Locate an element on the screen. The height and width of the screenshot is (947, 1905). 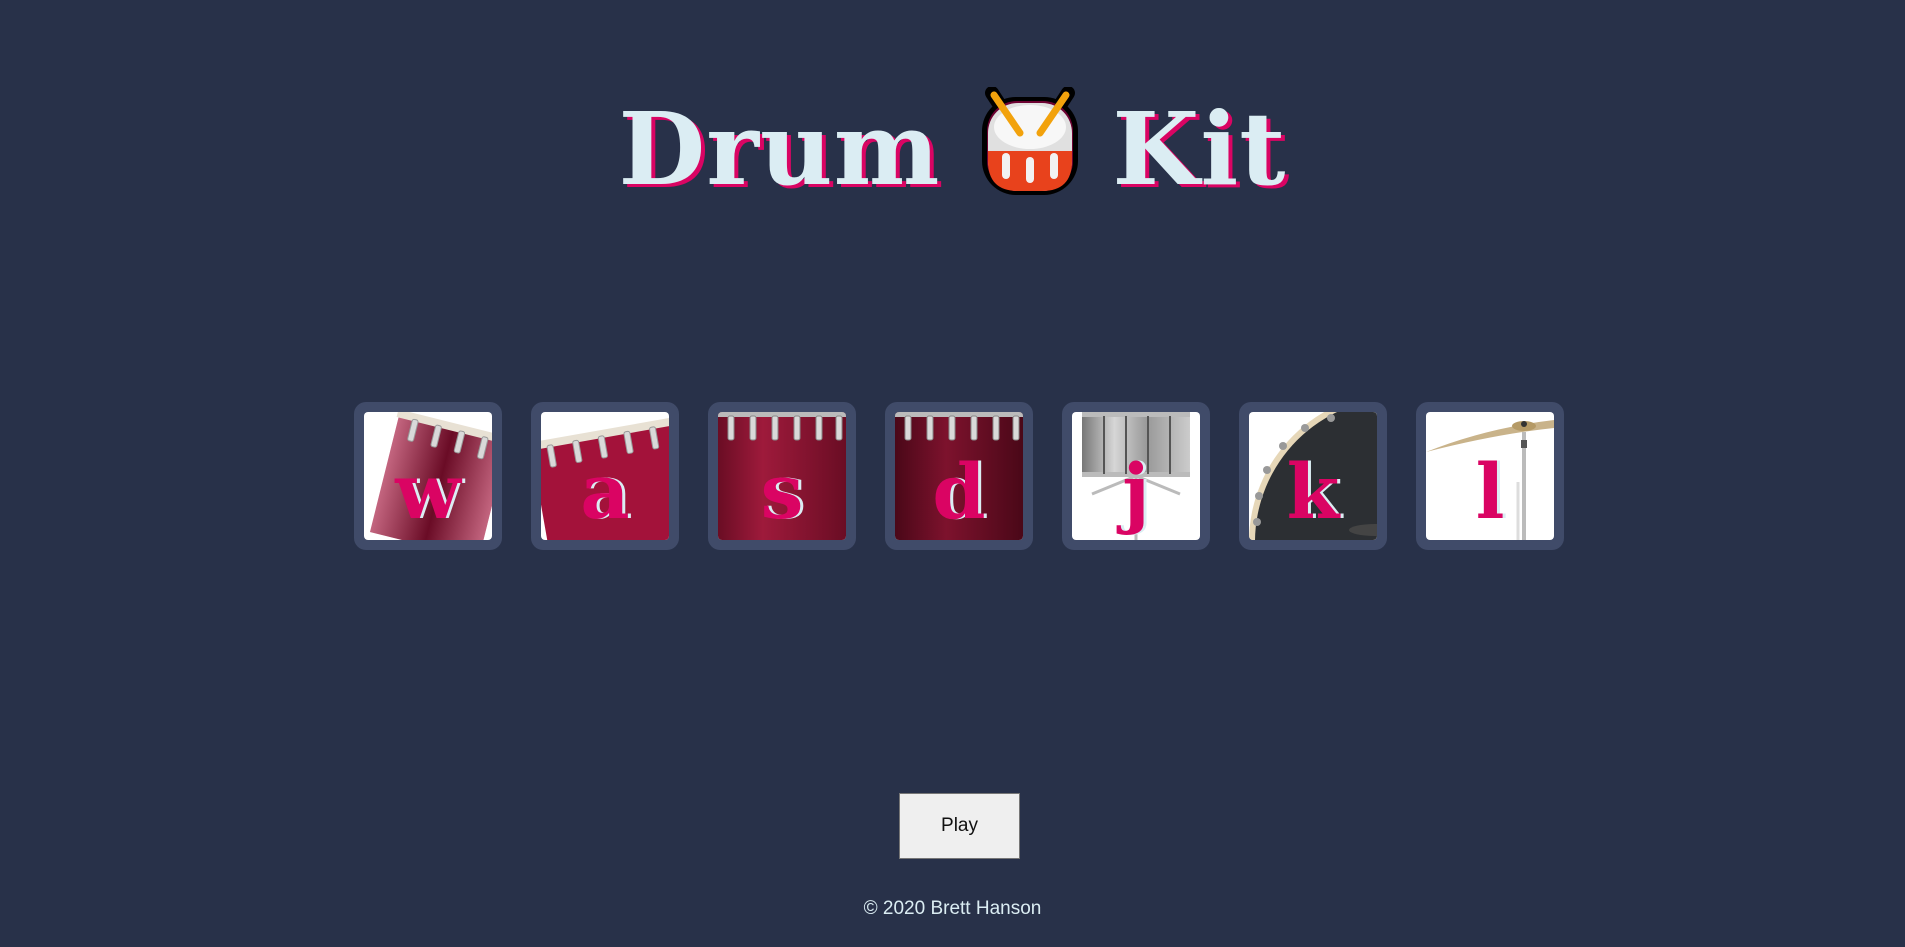
footer-copyright: © 2020 Brett Hanson is located at coordinates (952, 908).